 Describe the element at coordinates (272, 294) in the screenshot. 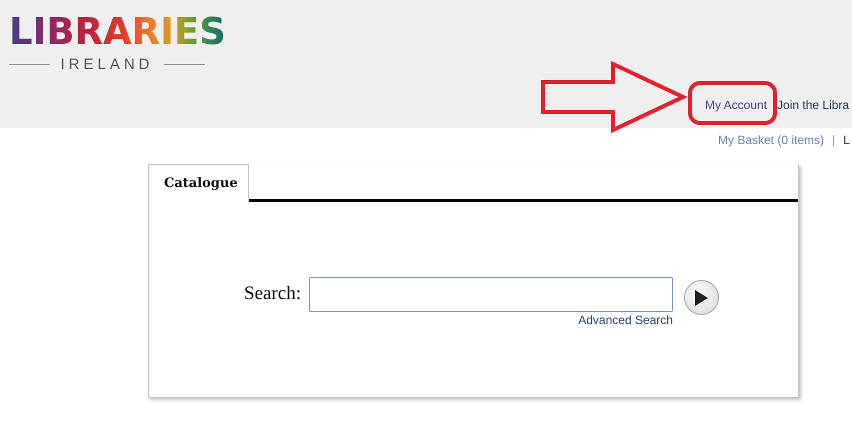

I see `search-label: Search:` at that location.